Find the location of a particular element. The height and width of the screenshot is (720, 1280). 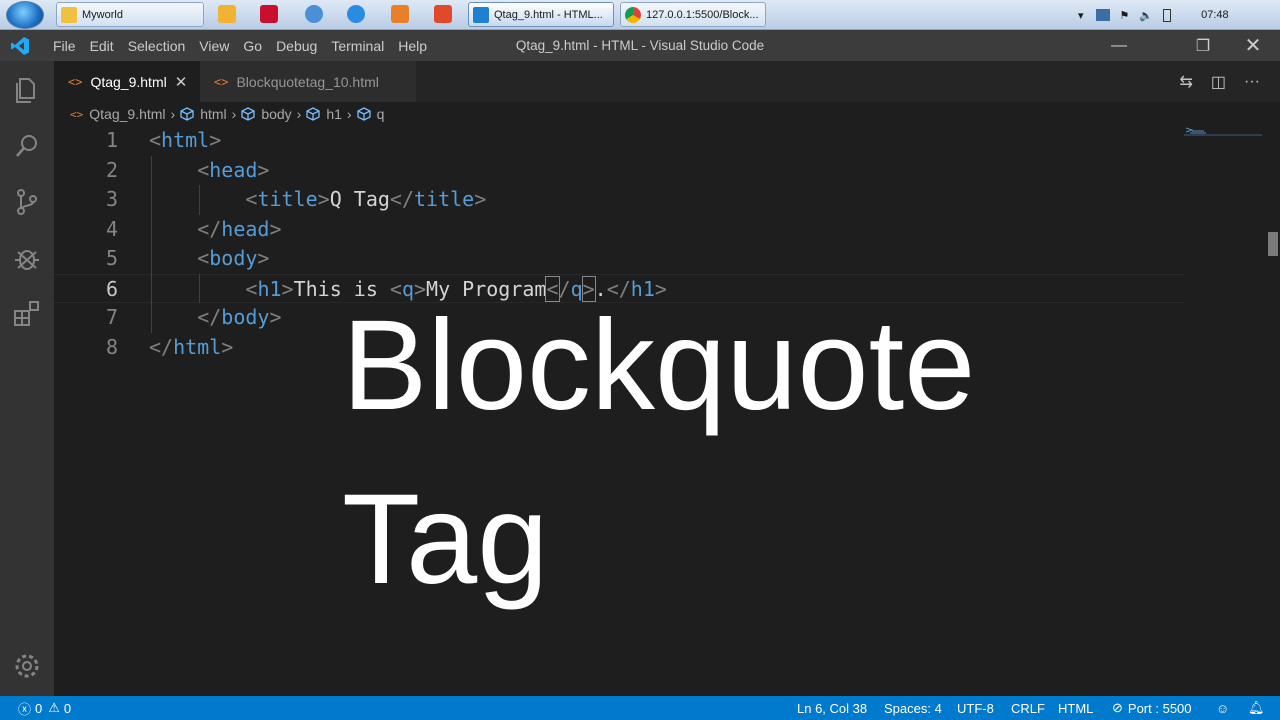

live-server-port: ⊘ Port : 5500 is located at coordinates (1152, 708).